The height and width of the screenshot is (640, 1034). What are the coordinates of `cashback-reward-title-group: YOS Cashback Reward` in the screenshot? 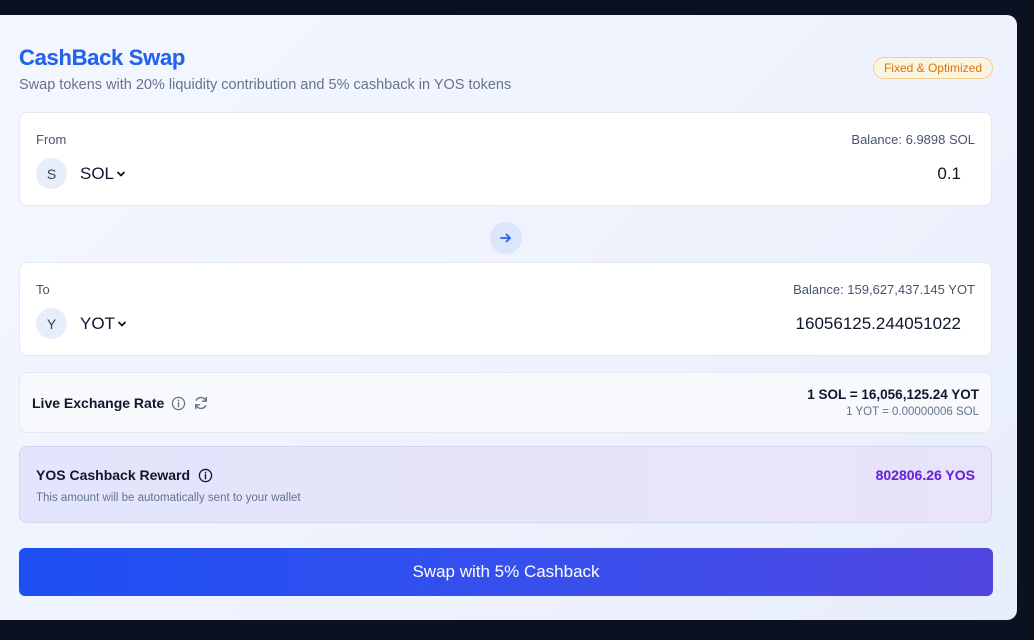 It's located at (124, 475).